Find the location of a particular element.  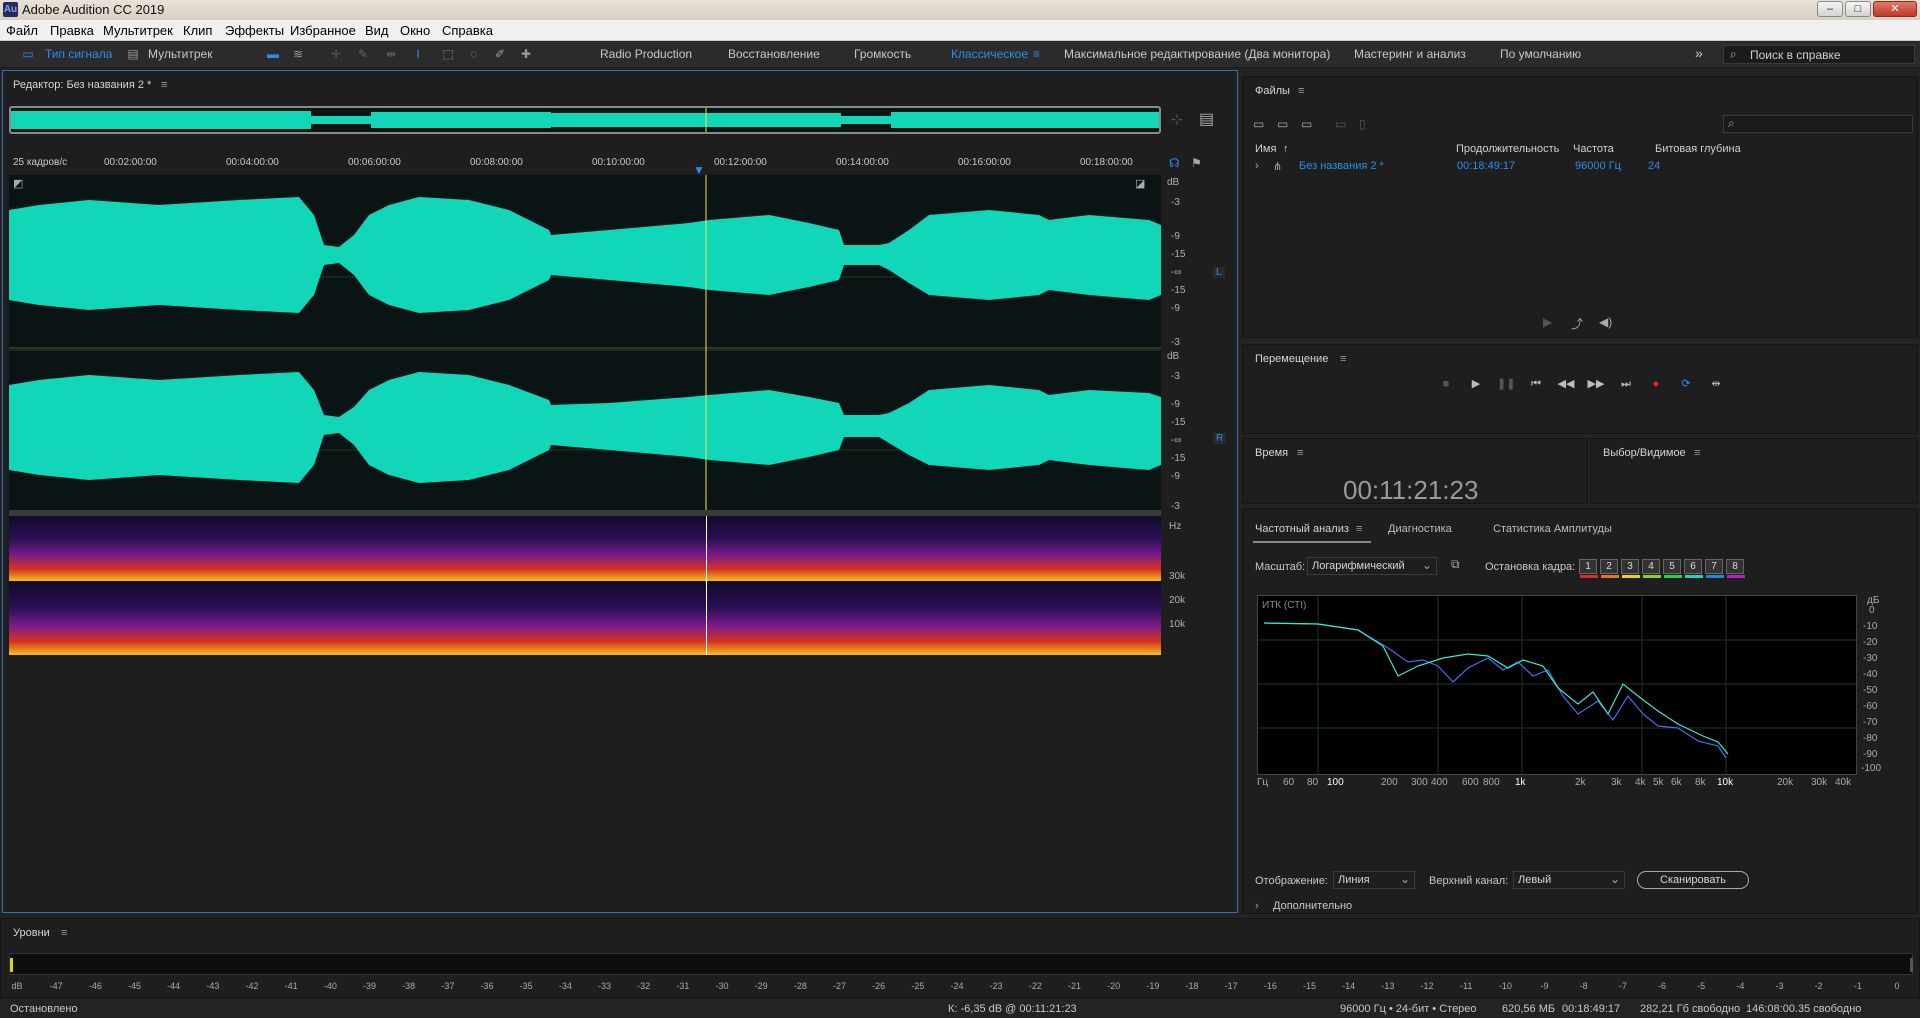

channel-select: Левый is located at coordinates (1569, 880).